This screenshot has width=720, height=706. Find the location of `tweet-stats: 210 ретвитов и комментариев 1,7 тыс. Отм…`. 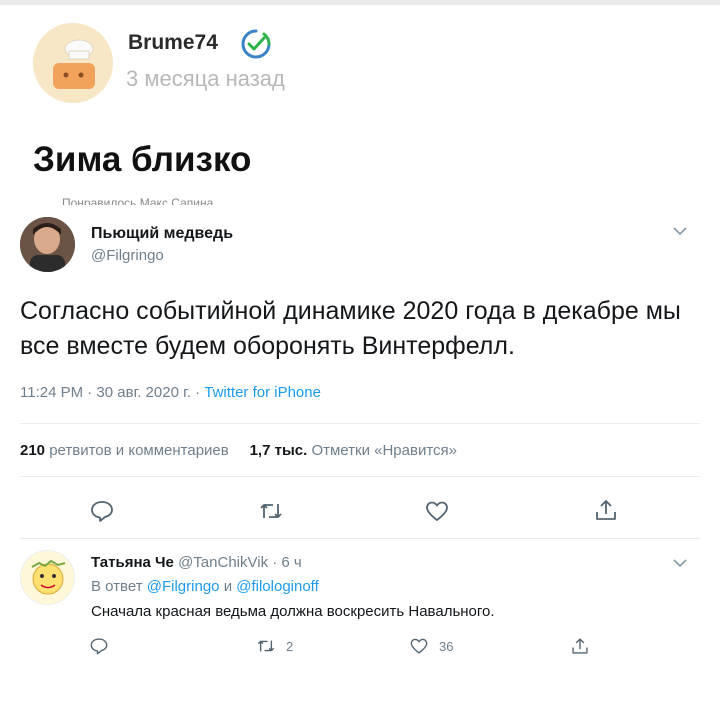

tweet-stats: 210 ретвитов и комментариев 1,7 тыс. Отм… is located at coordinates (238, 450).